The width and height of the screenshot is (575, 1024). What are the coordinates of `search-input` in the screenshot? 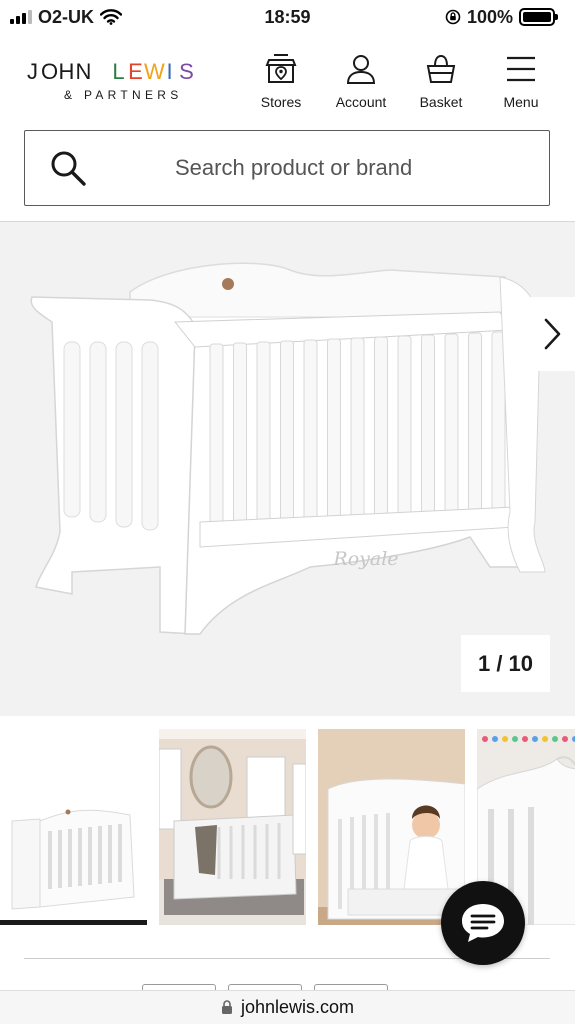 It's located at (287, 168).